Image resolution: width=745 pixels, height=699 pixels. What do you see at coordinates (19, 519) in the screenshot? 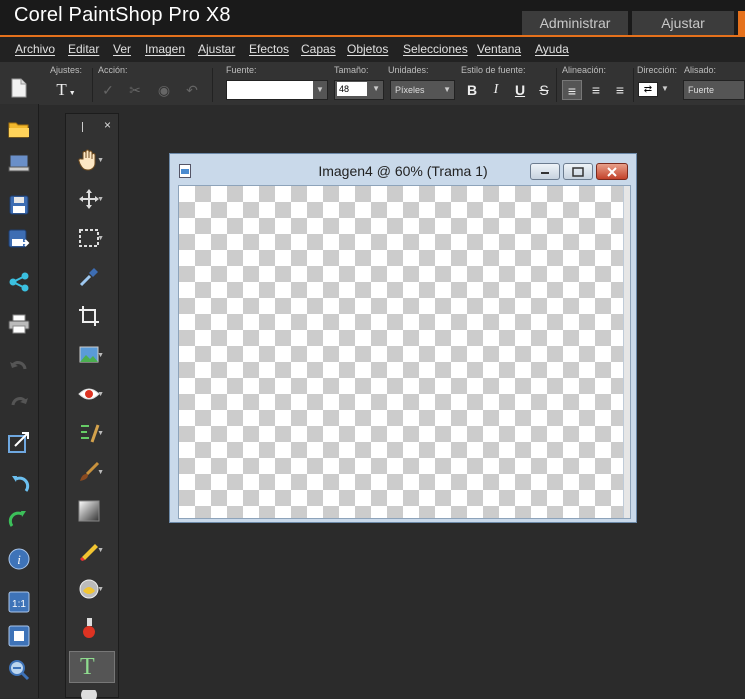
I see `rotate-right-icon` at bounding box center [19, 519].